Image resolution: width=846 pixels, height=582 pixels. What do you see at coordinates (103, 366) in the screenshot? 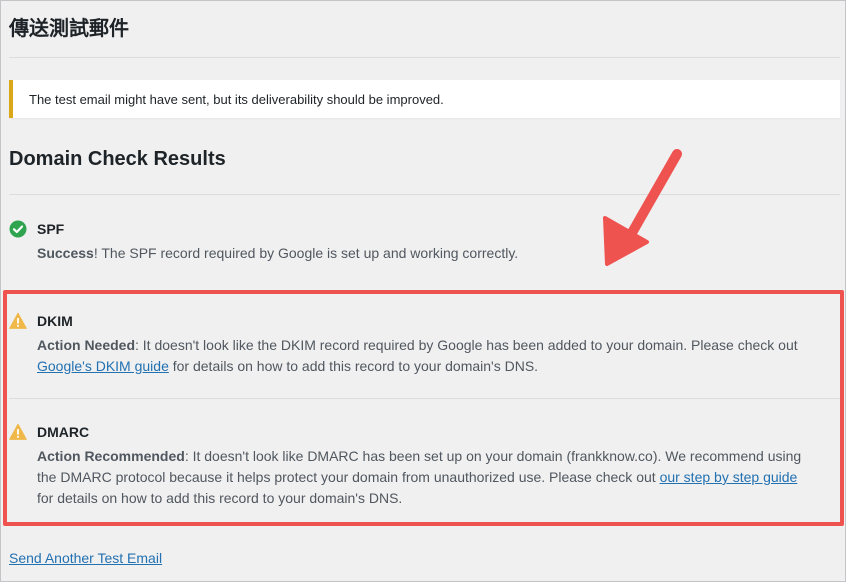
I see `dkim-guide-link: Google's DKIM guide` at bounding box center [103, 366].